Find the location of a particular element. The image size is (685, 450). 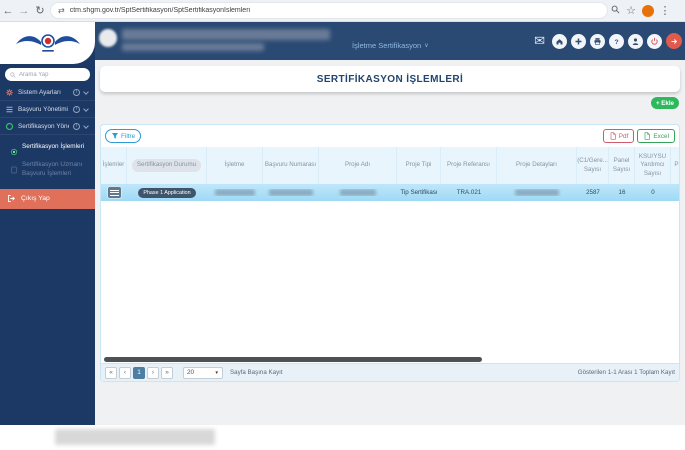

page-size-value: 20 is located at coordinates (191, 372).